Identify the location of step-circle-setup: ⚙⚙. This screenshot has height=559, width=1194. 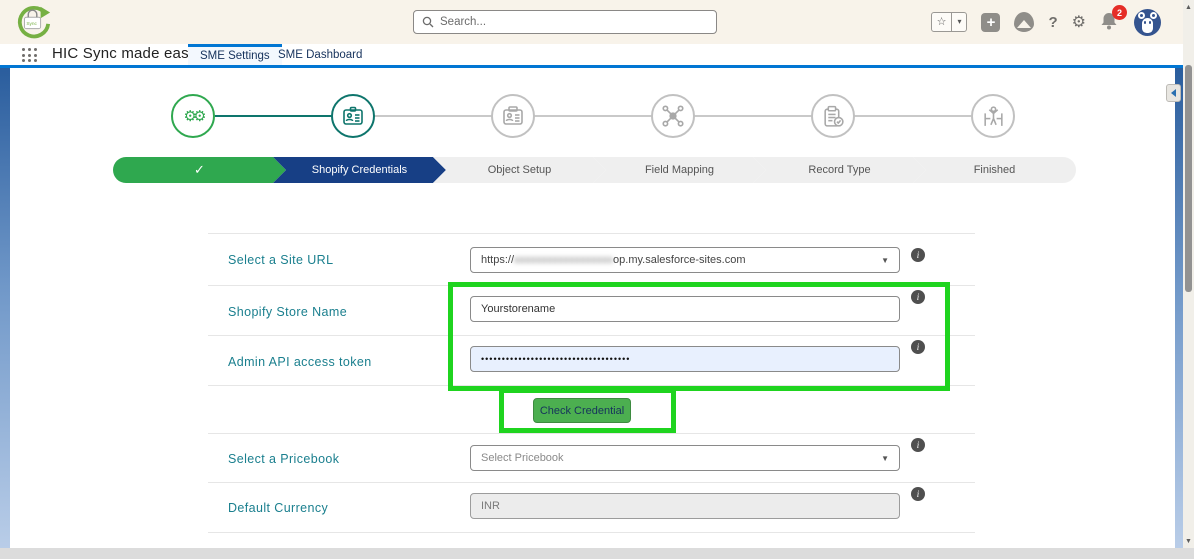
(193, 116).